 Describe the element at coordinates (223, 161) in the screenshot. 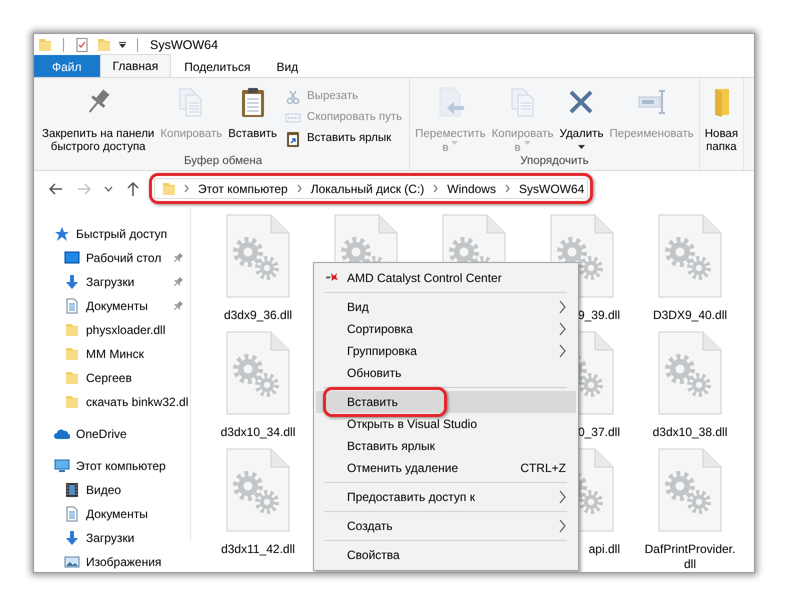

I see `group-label: Буфер обмена` at that location.